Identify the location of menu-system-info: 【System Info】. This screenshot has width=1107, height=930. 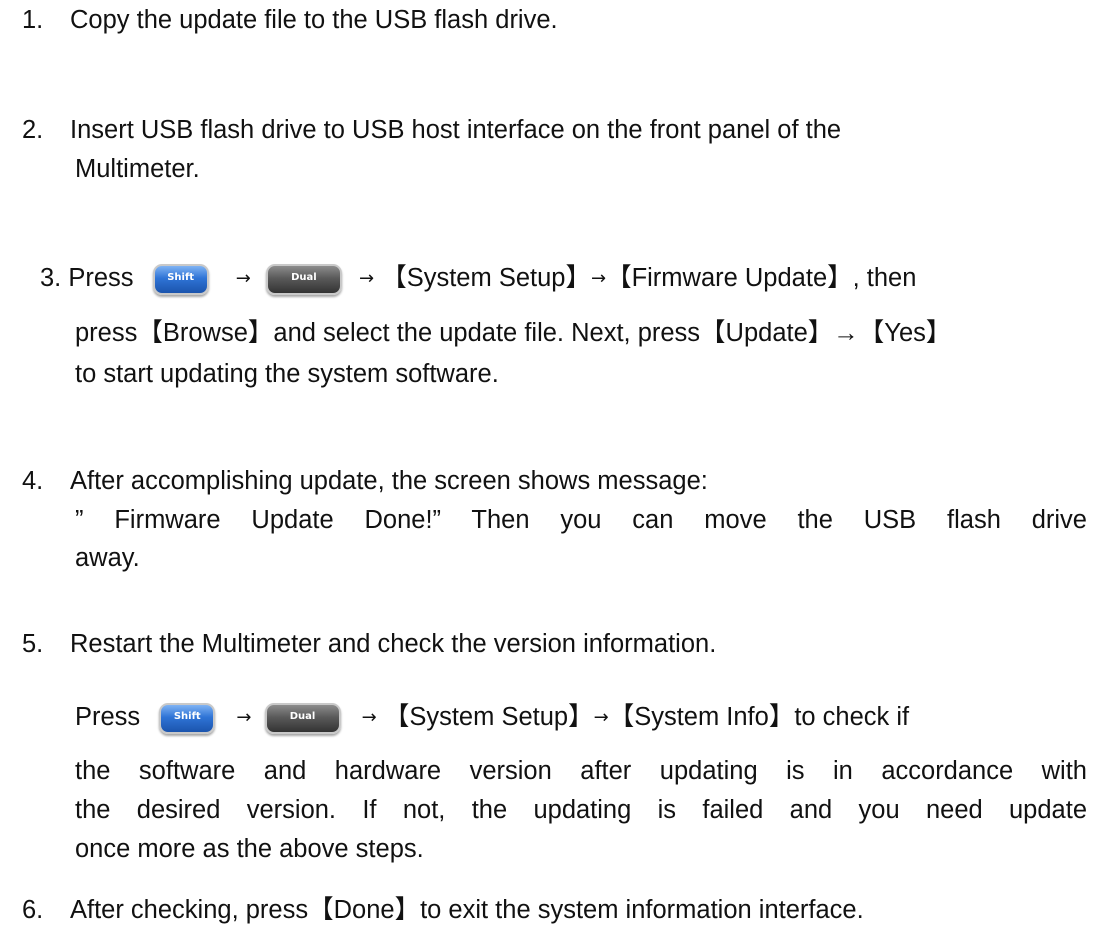
(701, 717).